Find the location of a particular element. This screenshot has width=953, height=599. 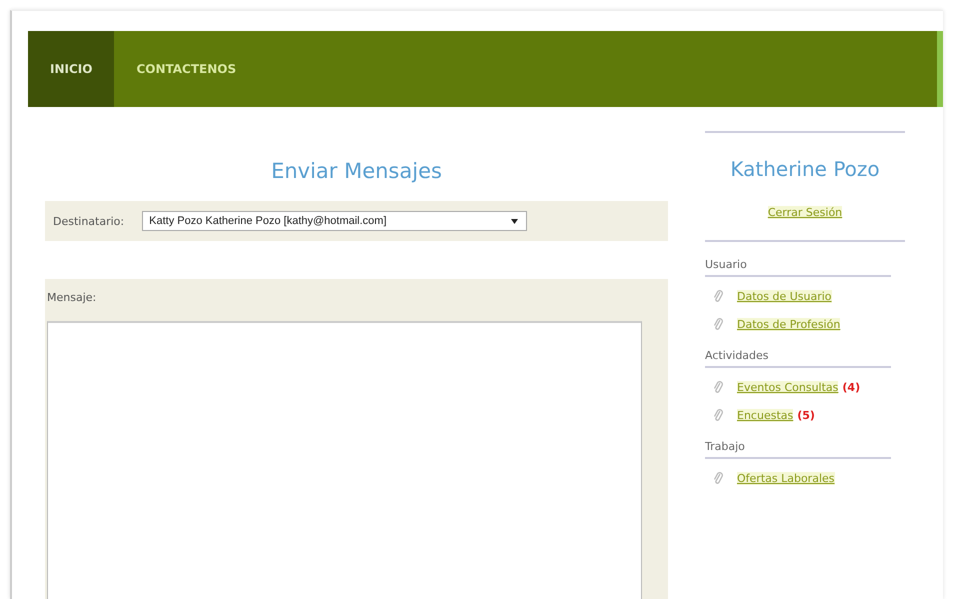

nav-tab: INICIO is located at coordinates (71, 69).